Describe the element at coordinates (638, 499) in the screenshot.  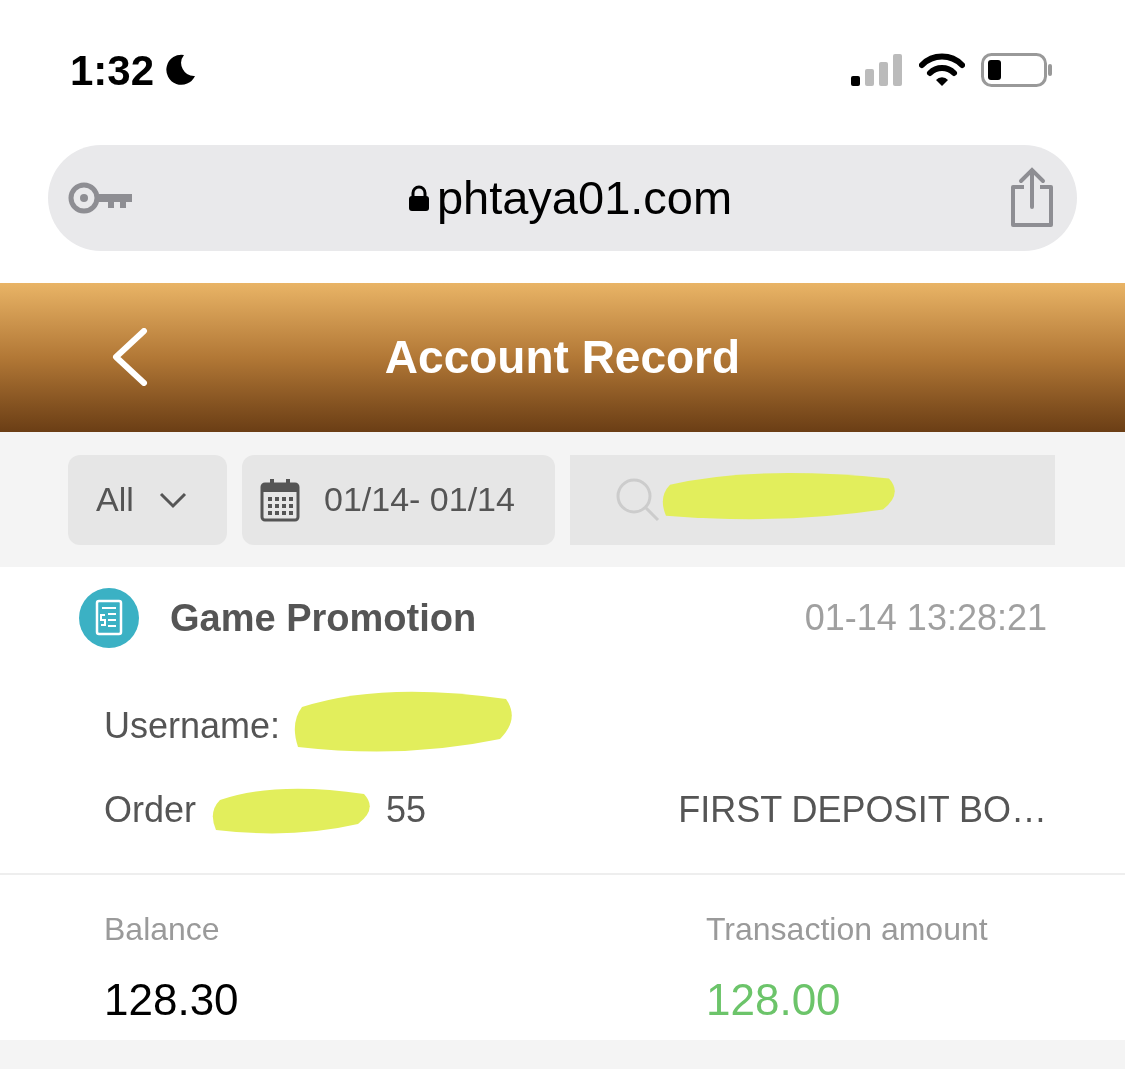
I see `search-icon` at that location.